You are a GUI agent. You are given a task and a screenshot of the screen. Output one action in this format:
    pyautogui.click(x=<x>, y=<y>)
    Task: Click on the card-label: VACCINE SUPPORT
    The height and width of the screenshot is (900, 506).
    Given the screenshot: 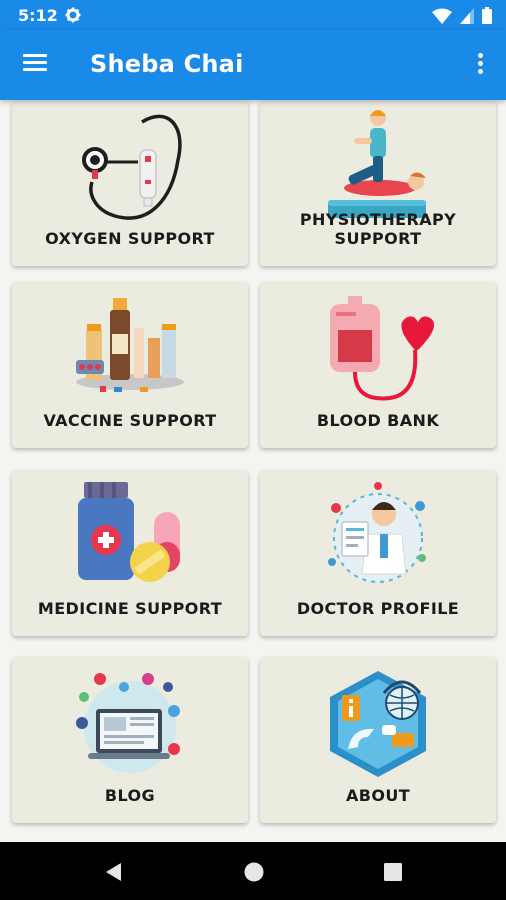 What is the action you would take?
    pyautogui.click(x=130, y=420)
    